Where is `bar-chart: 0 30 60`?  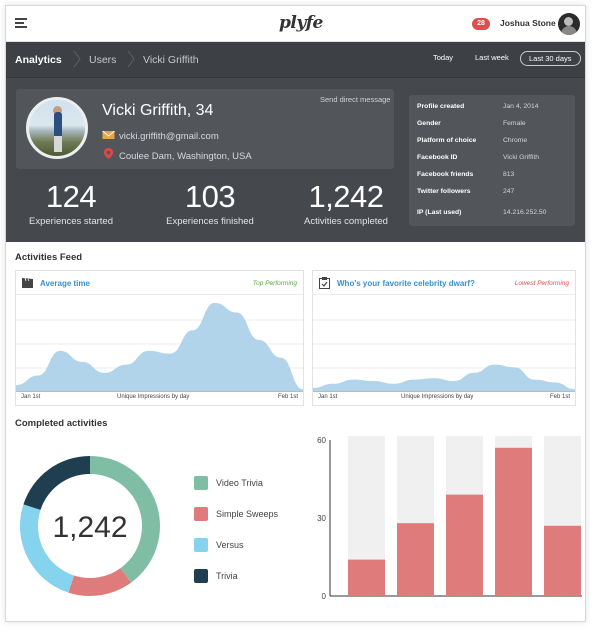 bar-chart: 0 30 60 is located at coordinates (444, 521).